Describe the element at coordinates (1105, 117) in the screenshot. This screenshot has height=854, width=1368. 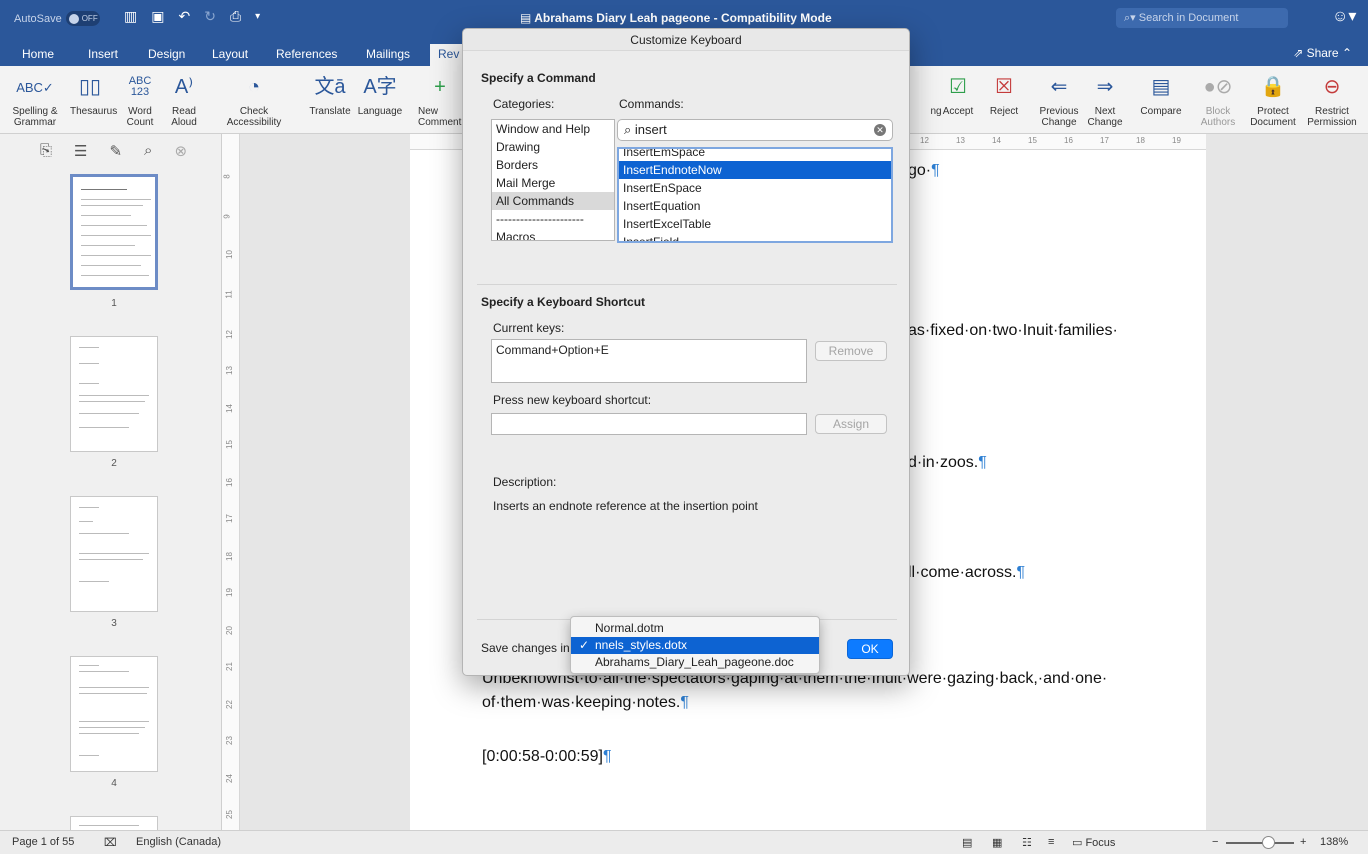
I see `next-change-label: Next Change` at that location.